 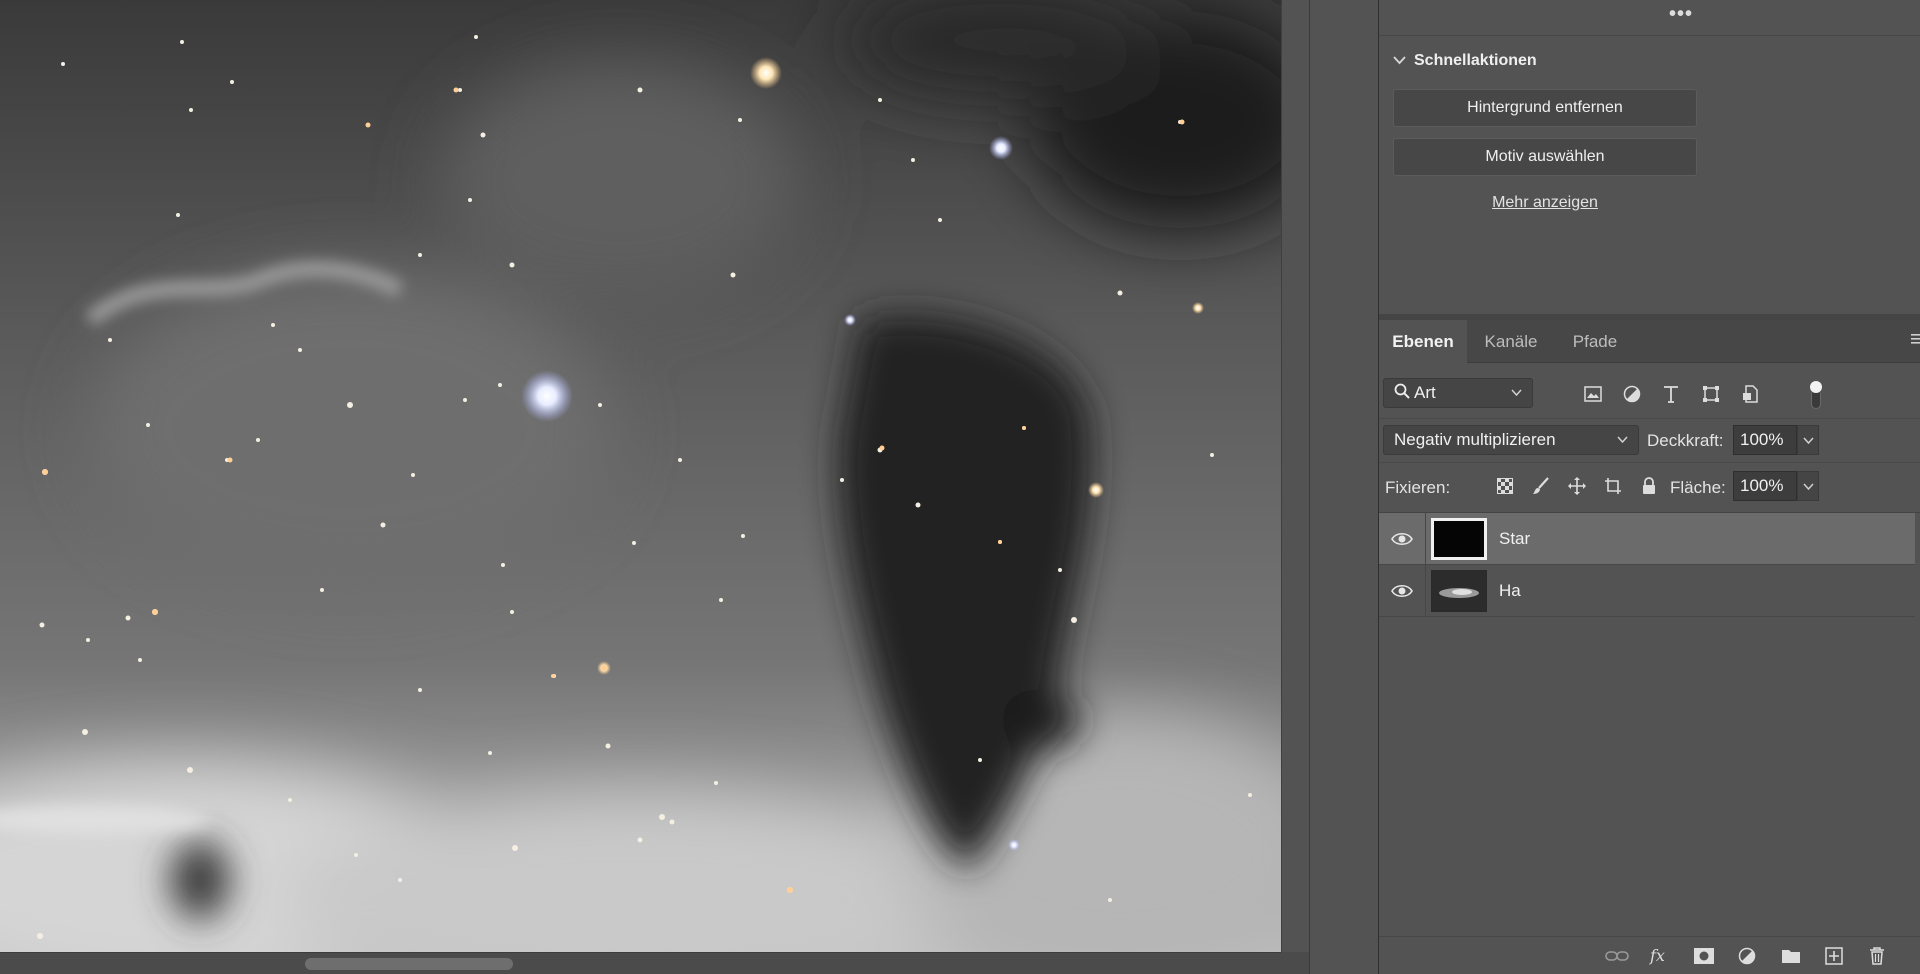 I want to click on layer-thumbnail-star, so click(x=1459, y=539).